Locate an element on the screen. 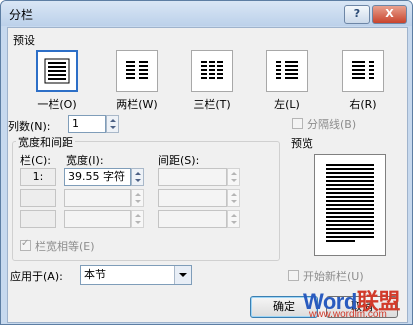 This screenshot has width=413, height=325. left-column-icon is located at coordinates (287, 70).